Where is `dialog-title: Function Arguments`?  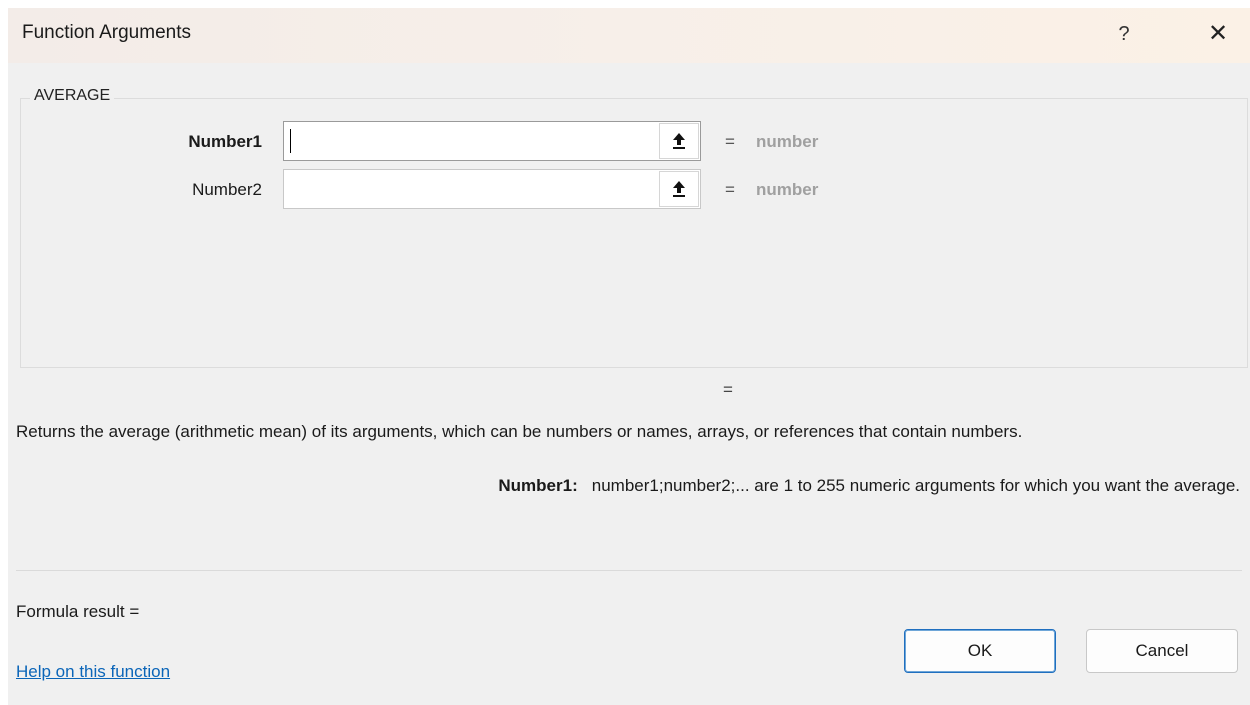 dialog-title: Function Arguments is located at coordinates (106, 32).